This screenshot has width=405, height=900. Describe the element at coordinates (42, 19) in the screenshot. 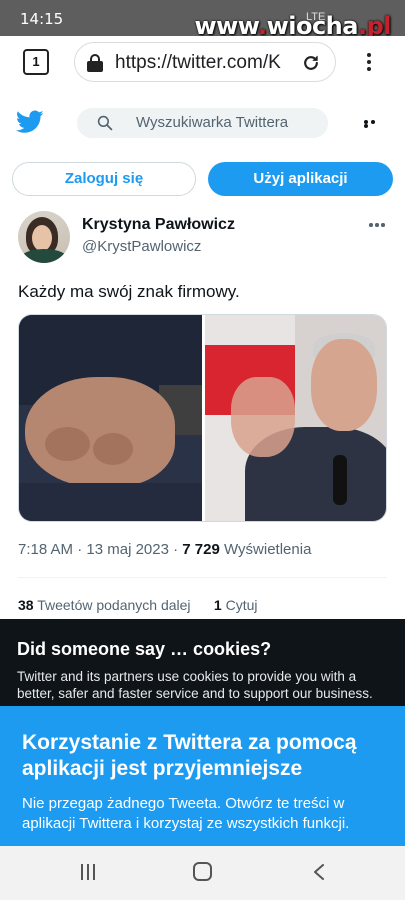

I see `status-time: 14:15` at that location.